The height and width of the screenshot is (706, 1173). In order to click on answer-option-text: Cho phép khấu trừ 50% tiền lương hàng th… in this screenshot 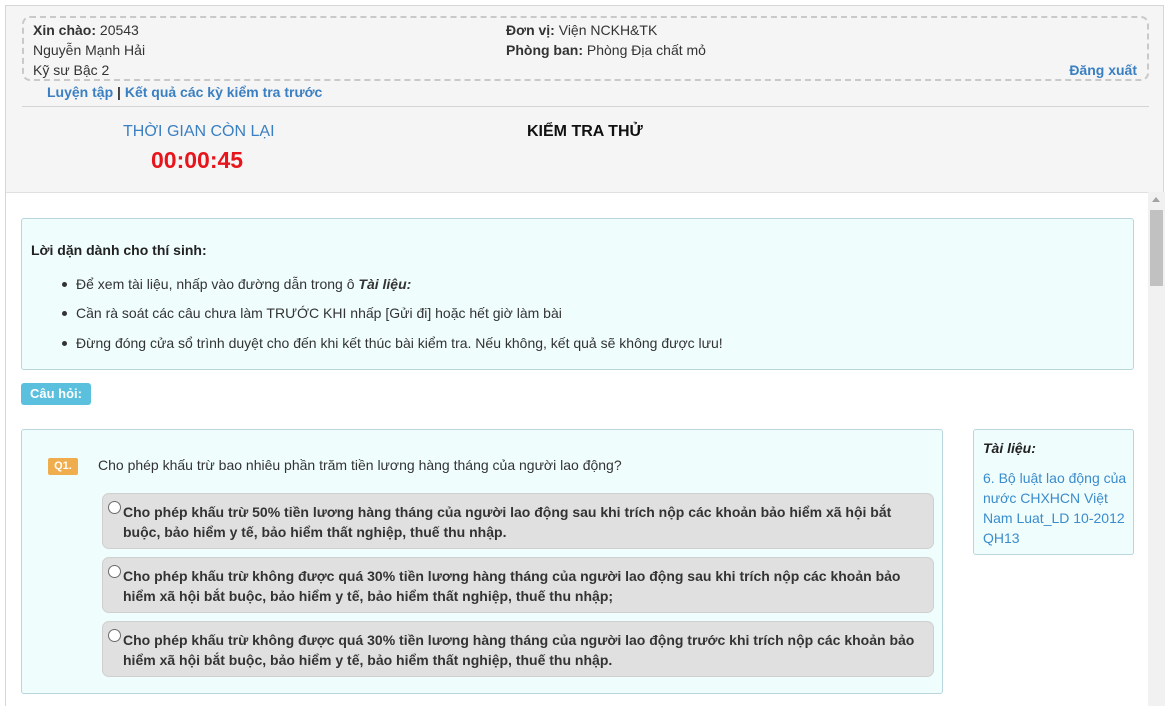, I will do `click(507, 522)`.